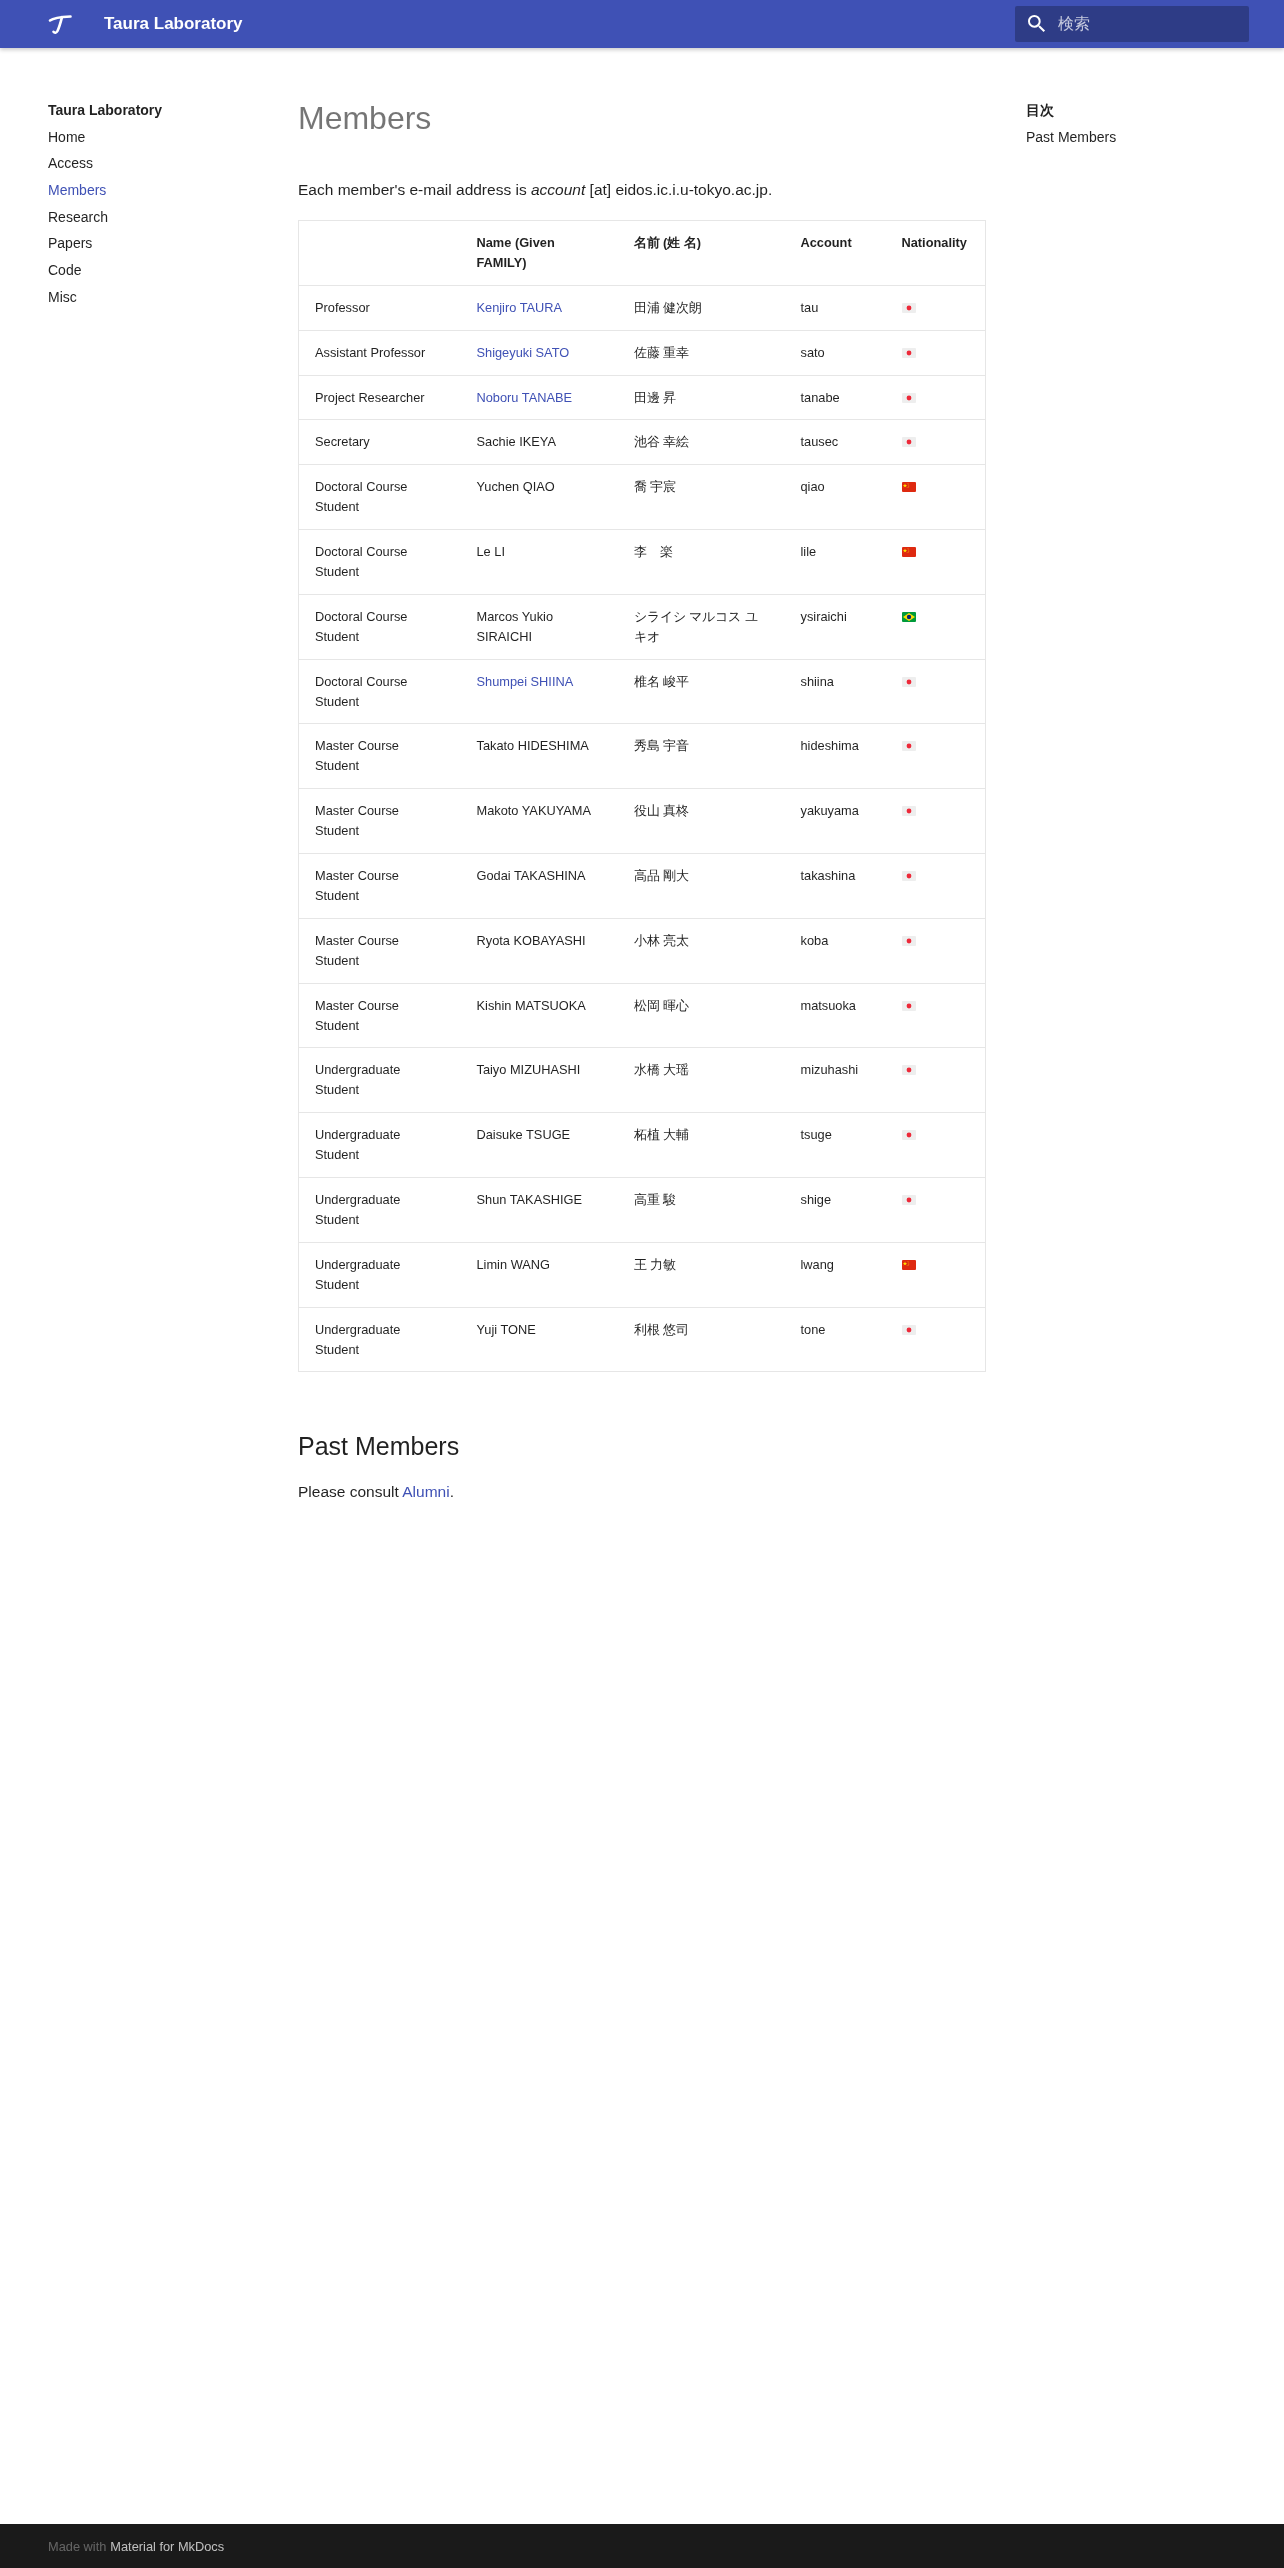 Image resolution: width=1284 pixels, height=2568 pixels. I want to click on sidebar-link: Misc, so click(62, 296).